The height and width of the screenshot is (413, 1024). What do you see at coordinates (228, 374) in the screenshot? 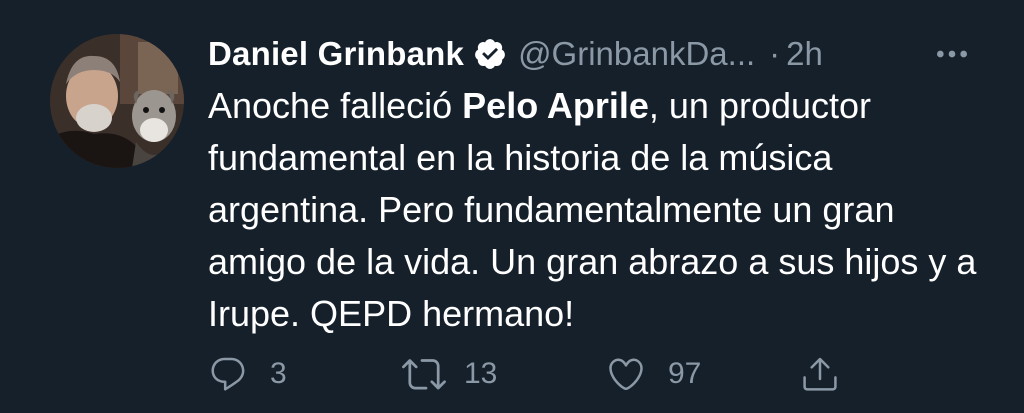
I see `reply-icon` at bounding box center [228, 374].